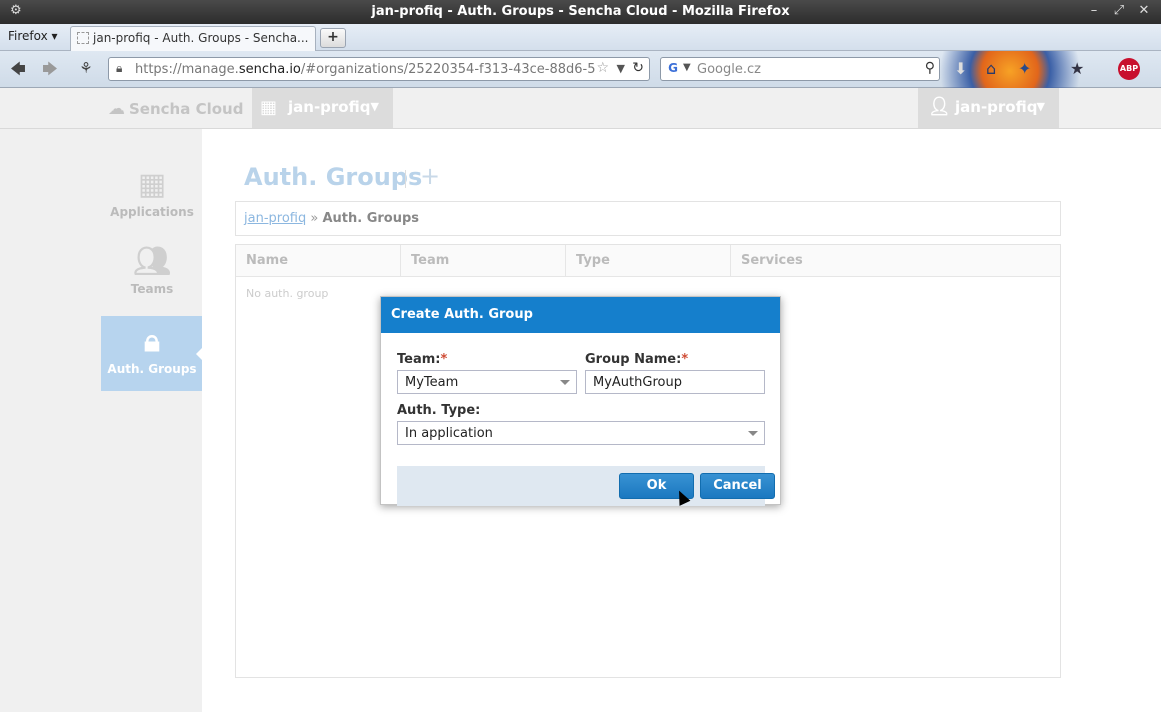 The width and height of the screenshot is (1161, 712). What do you see at coordinates (269, 107) in the screenshot?
I see `building-icon: ▦` at bounding box center [269, 107].